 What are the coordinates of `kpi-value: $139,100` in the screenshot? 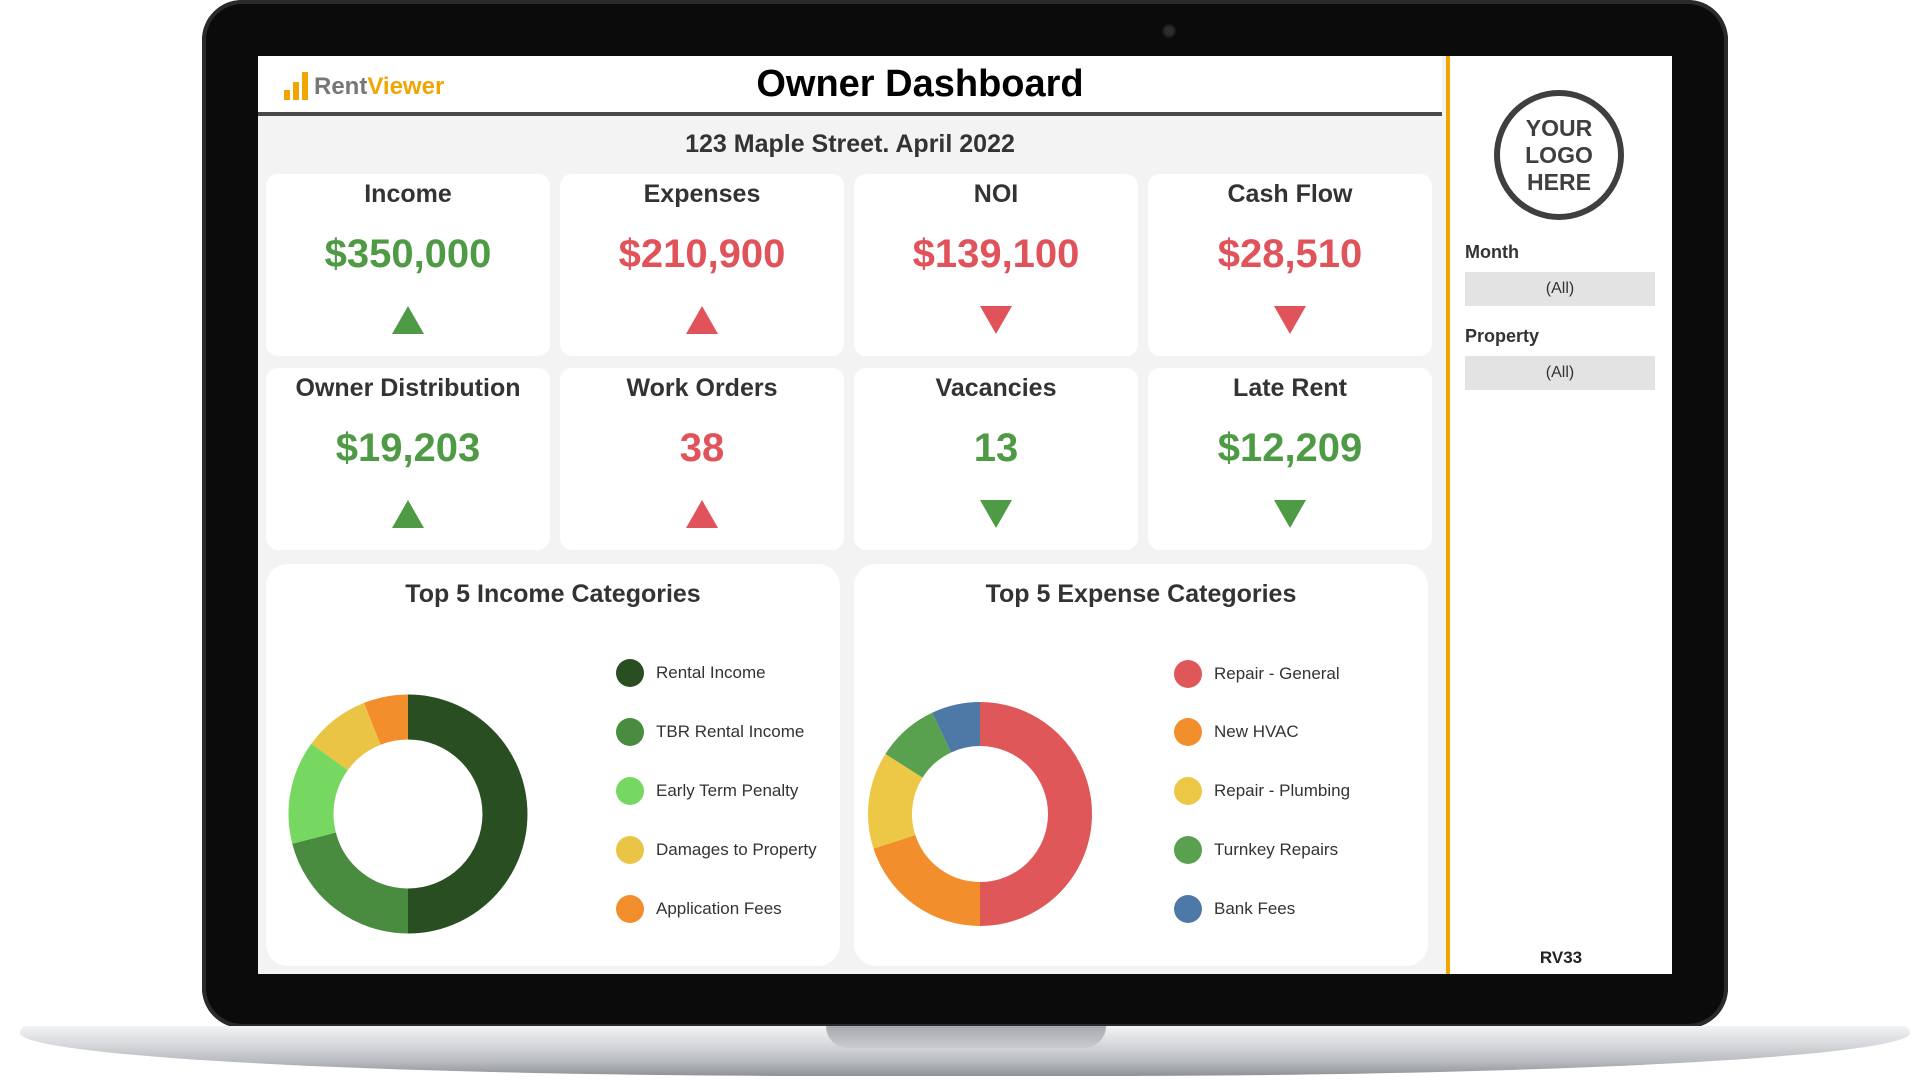 It's located at (996, 254).